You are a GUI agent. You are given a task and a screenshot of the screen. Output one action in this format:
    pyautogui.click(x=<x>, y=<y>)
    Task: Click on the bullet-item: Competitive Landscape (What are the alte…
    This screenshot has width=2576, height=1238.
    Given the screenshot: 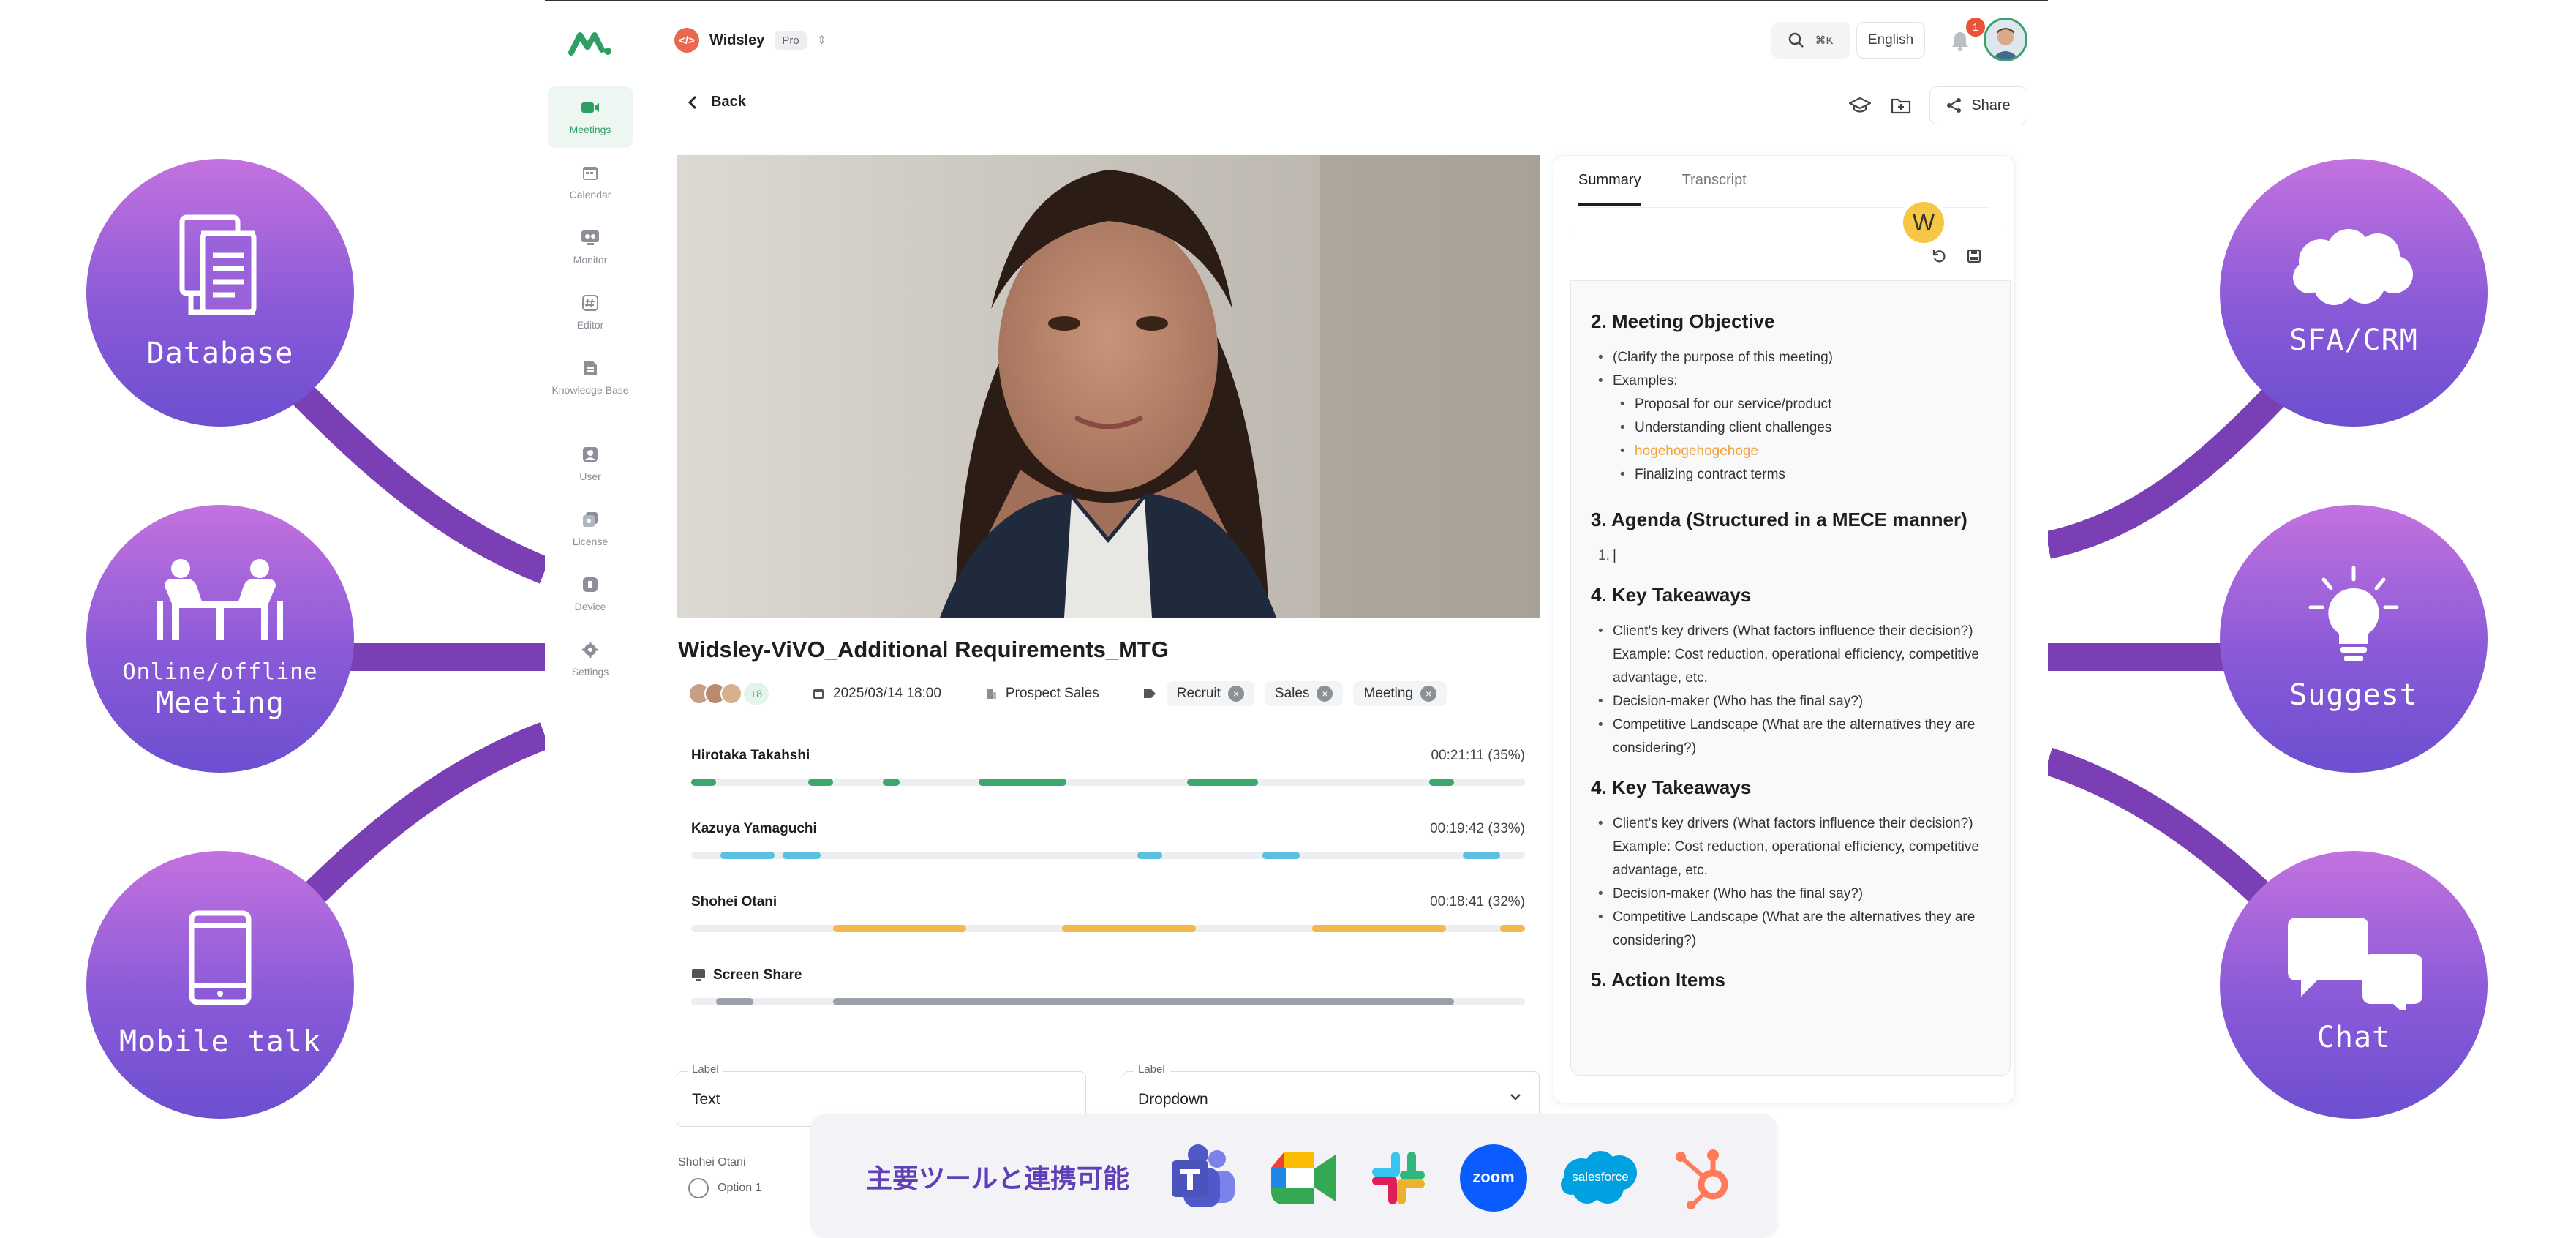 What is the action you would take?
    pyautogui.click(x=1798, y=929)
    